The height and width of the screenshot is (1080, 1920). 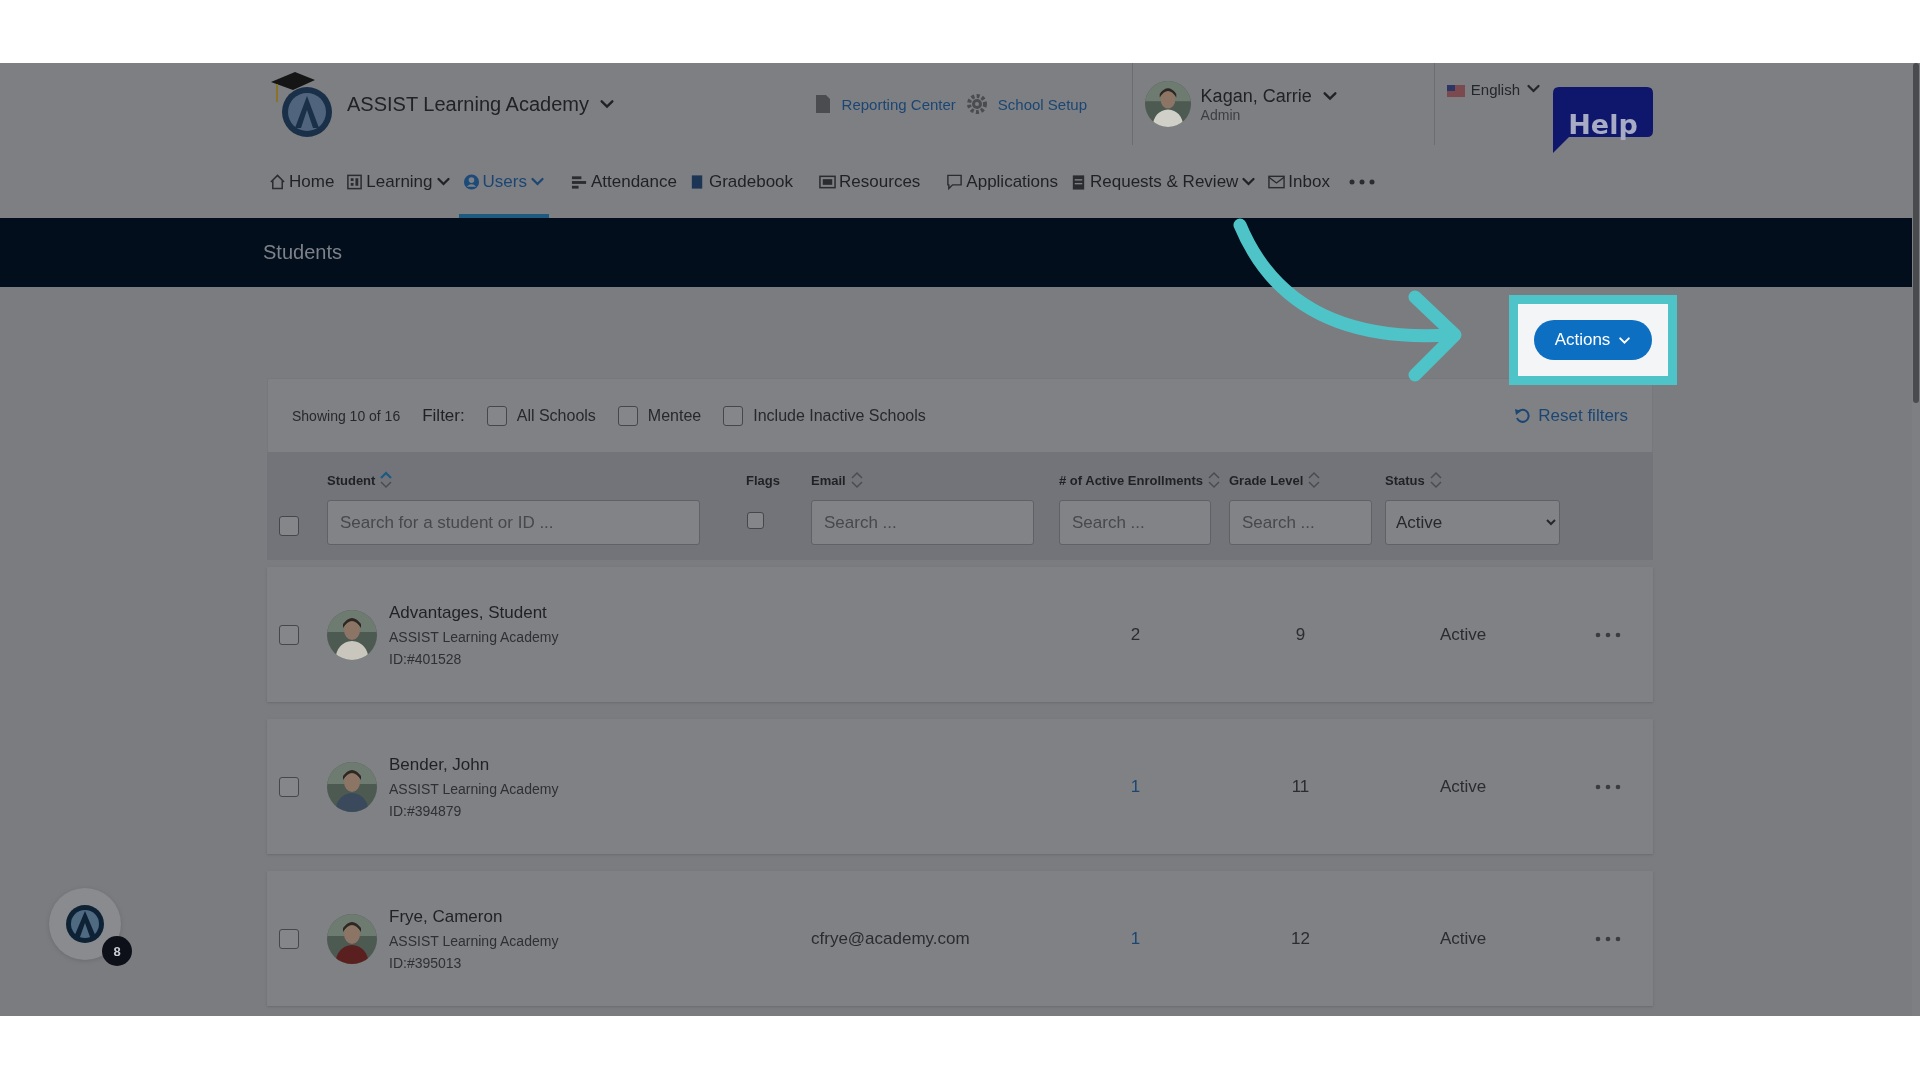 I want to click on column-header: Grade Level, so click(x=1266, y=480).